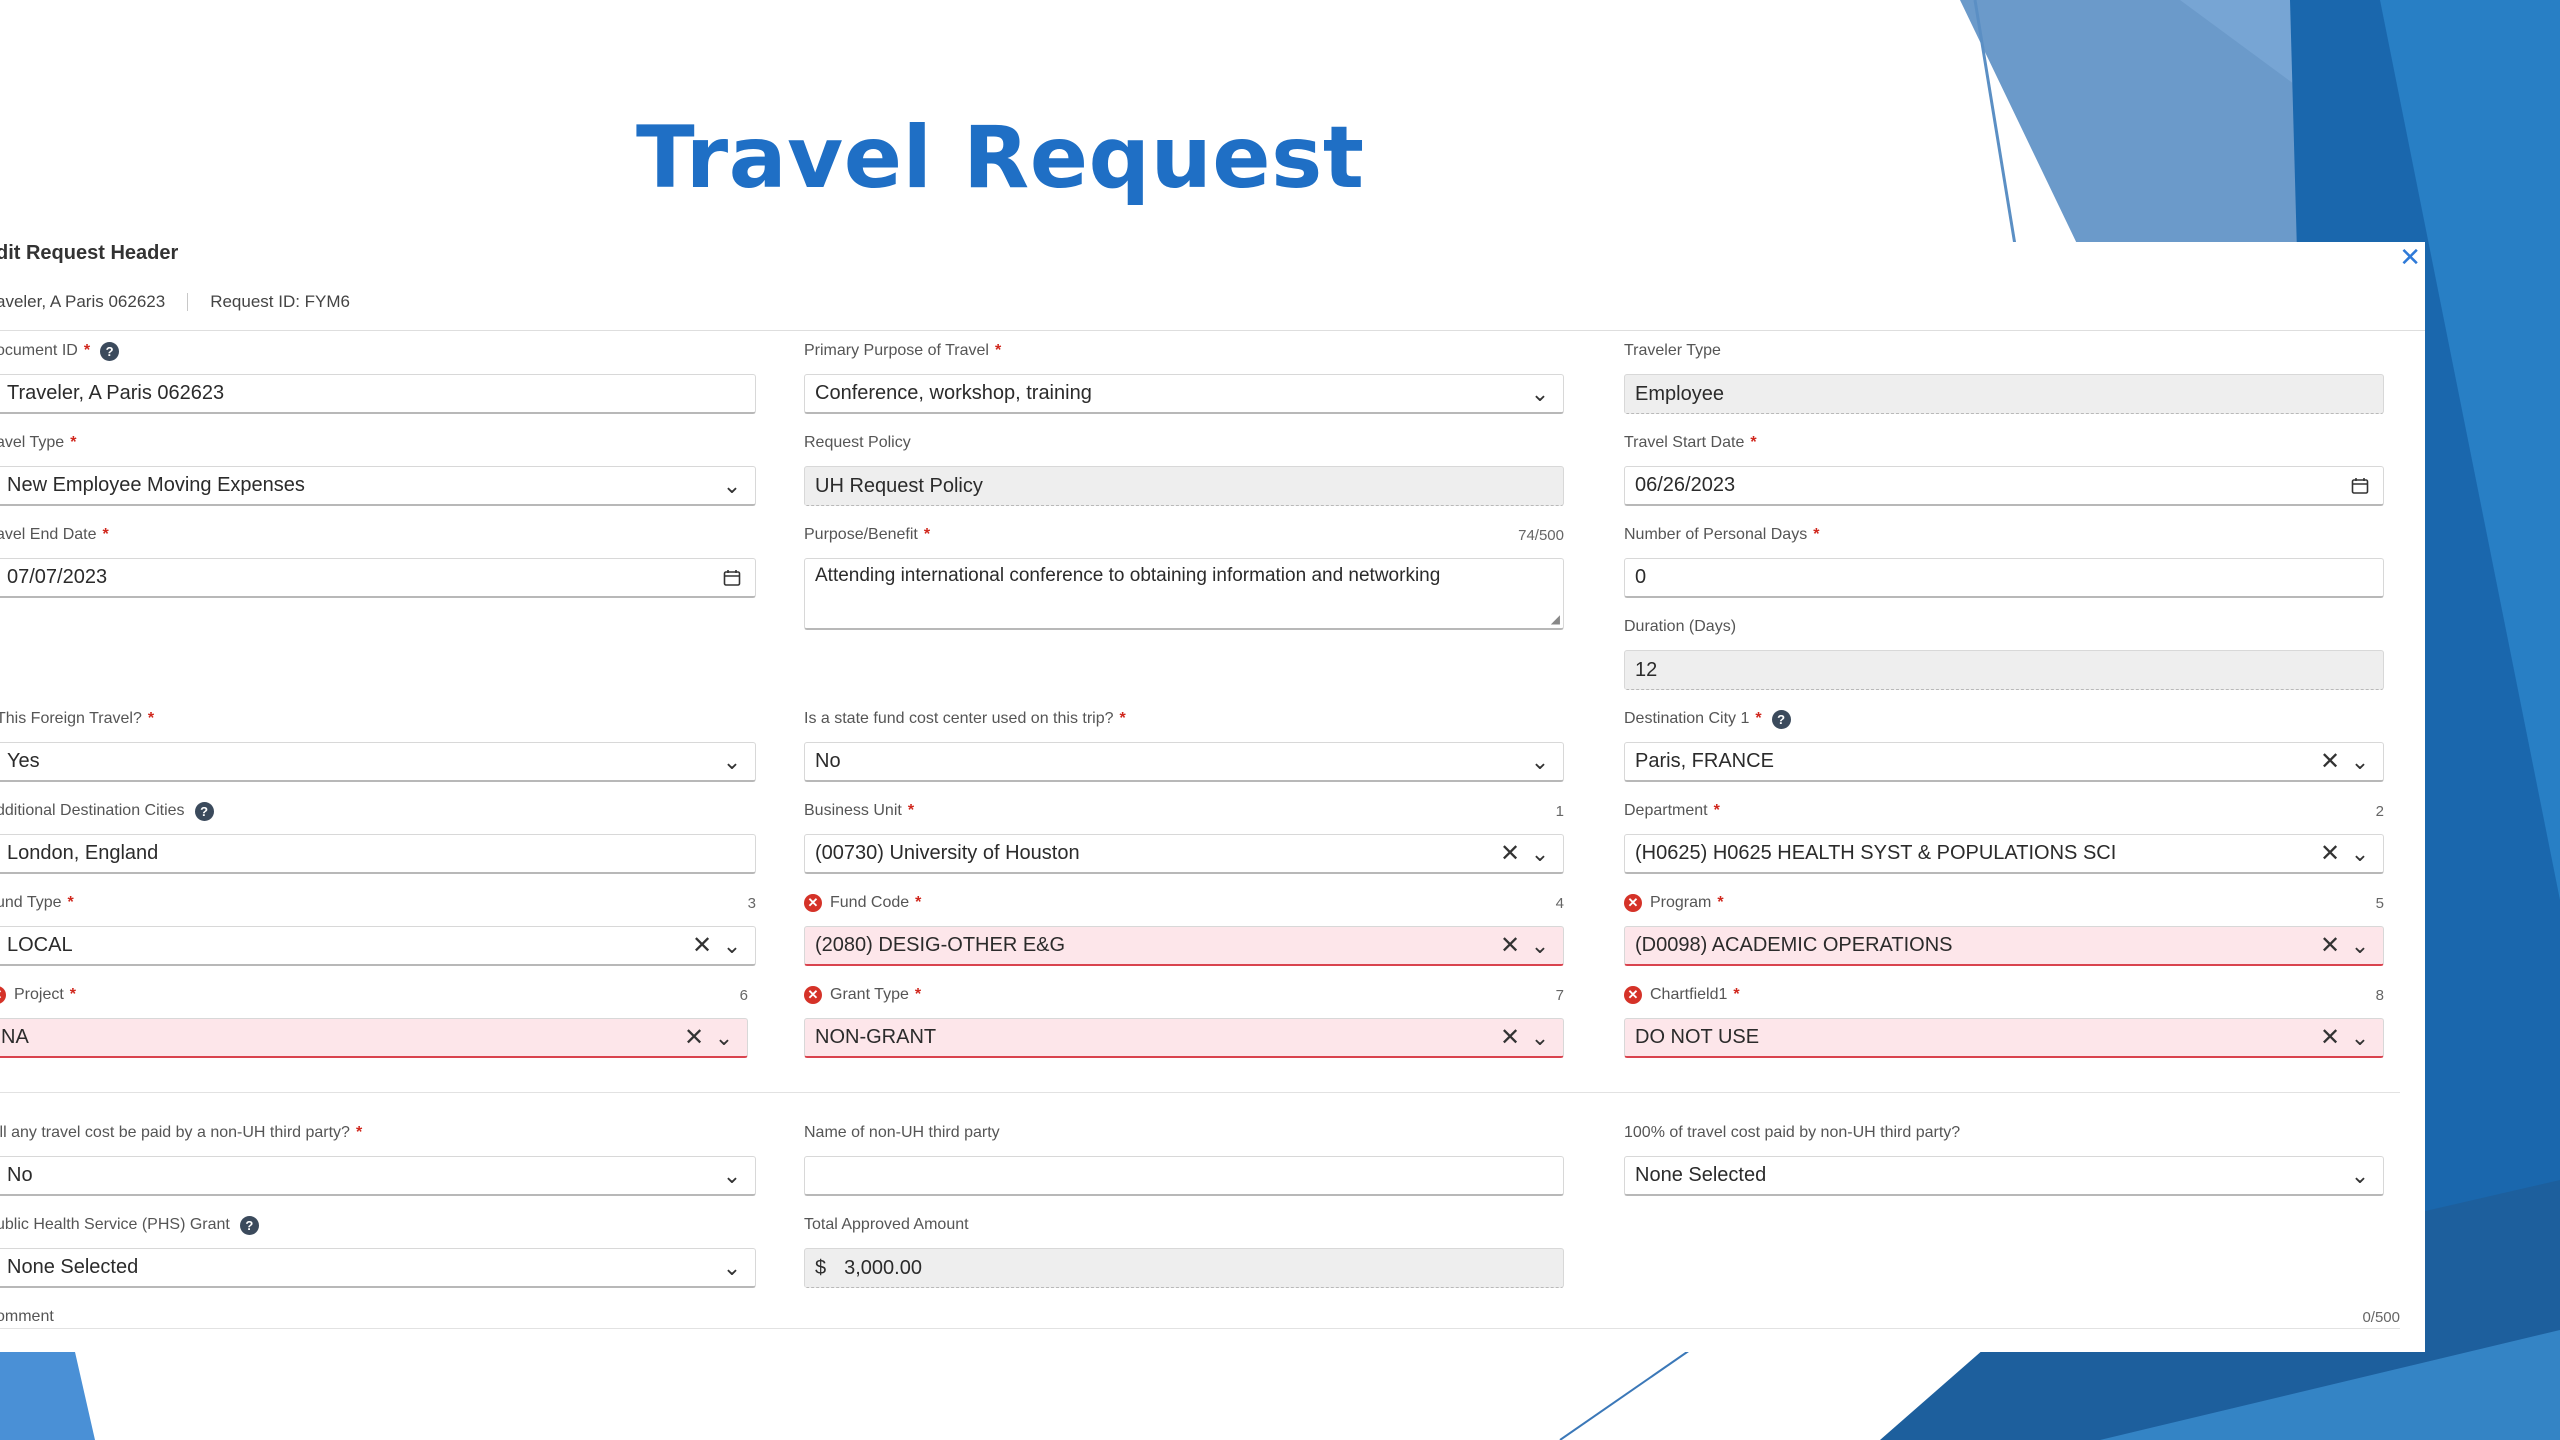 The width and height of the screenshot is (2560, 1440). I want to click on phs-grant-select: None Selected ⌄, so click(378, 1268).